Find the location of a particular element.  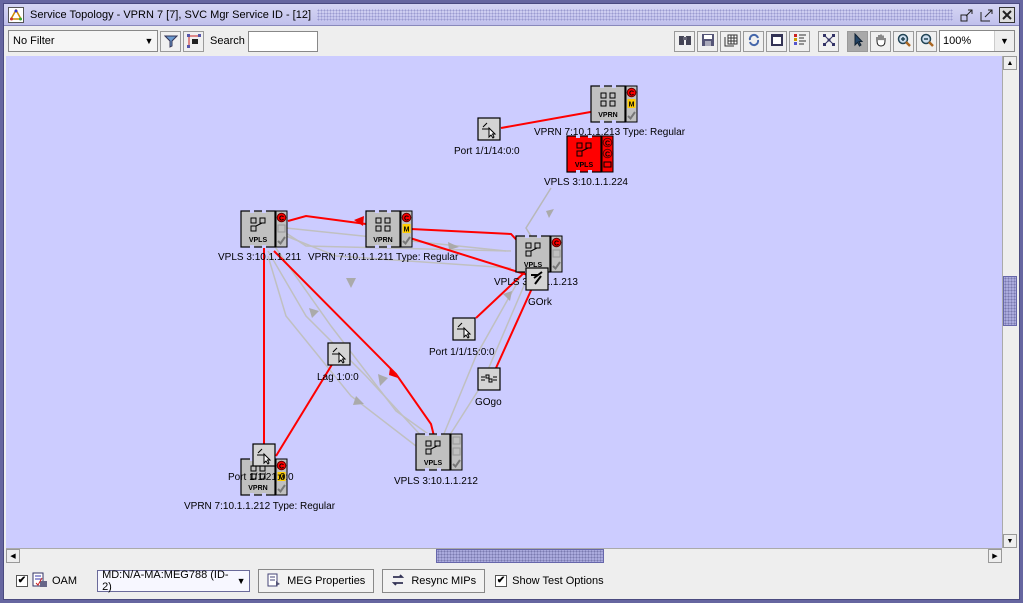

scroll-up-button: ▲ is located at coordinates (1010, 63).